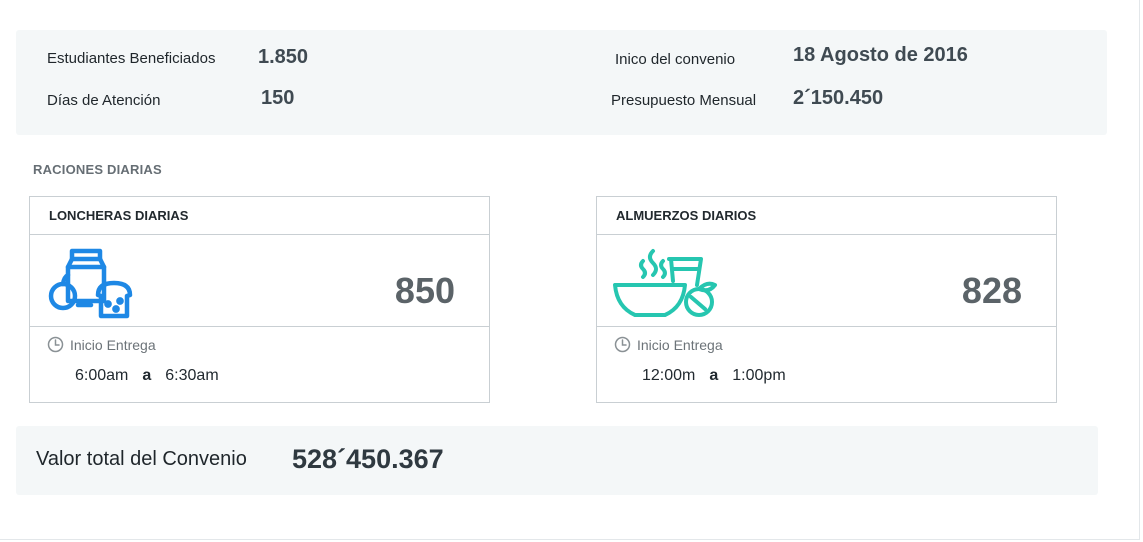 The width and height of the screenshot is (1143, 542). Describe the element at coordinates (826, 281) in the screenshot. I see `card-body: 828` at that location.